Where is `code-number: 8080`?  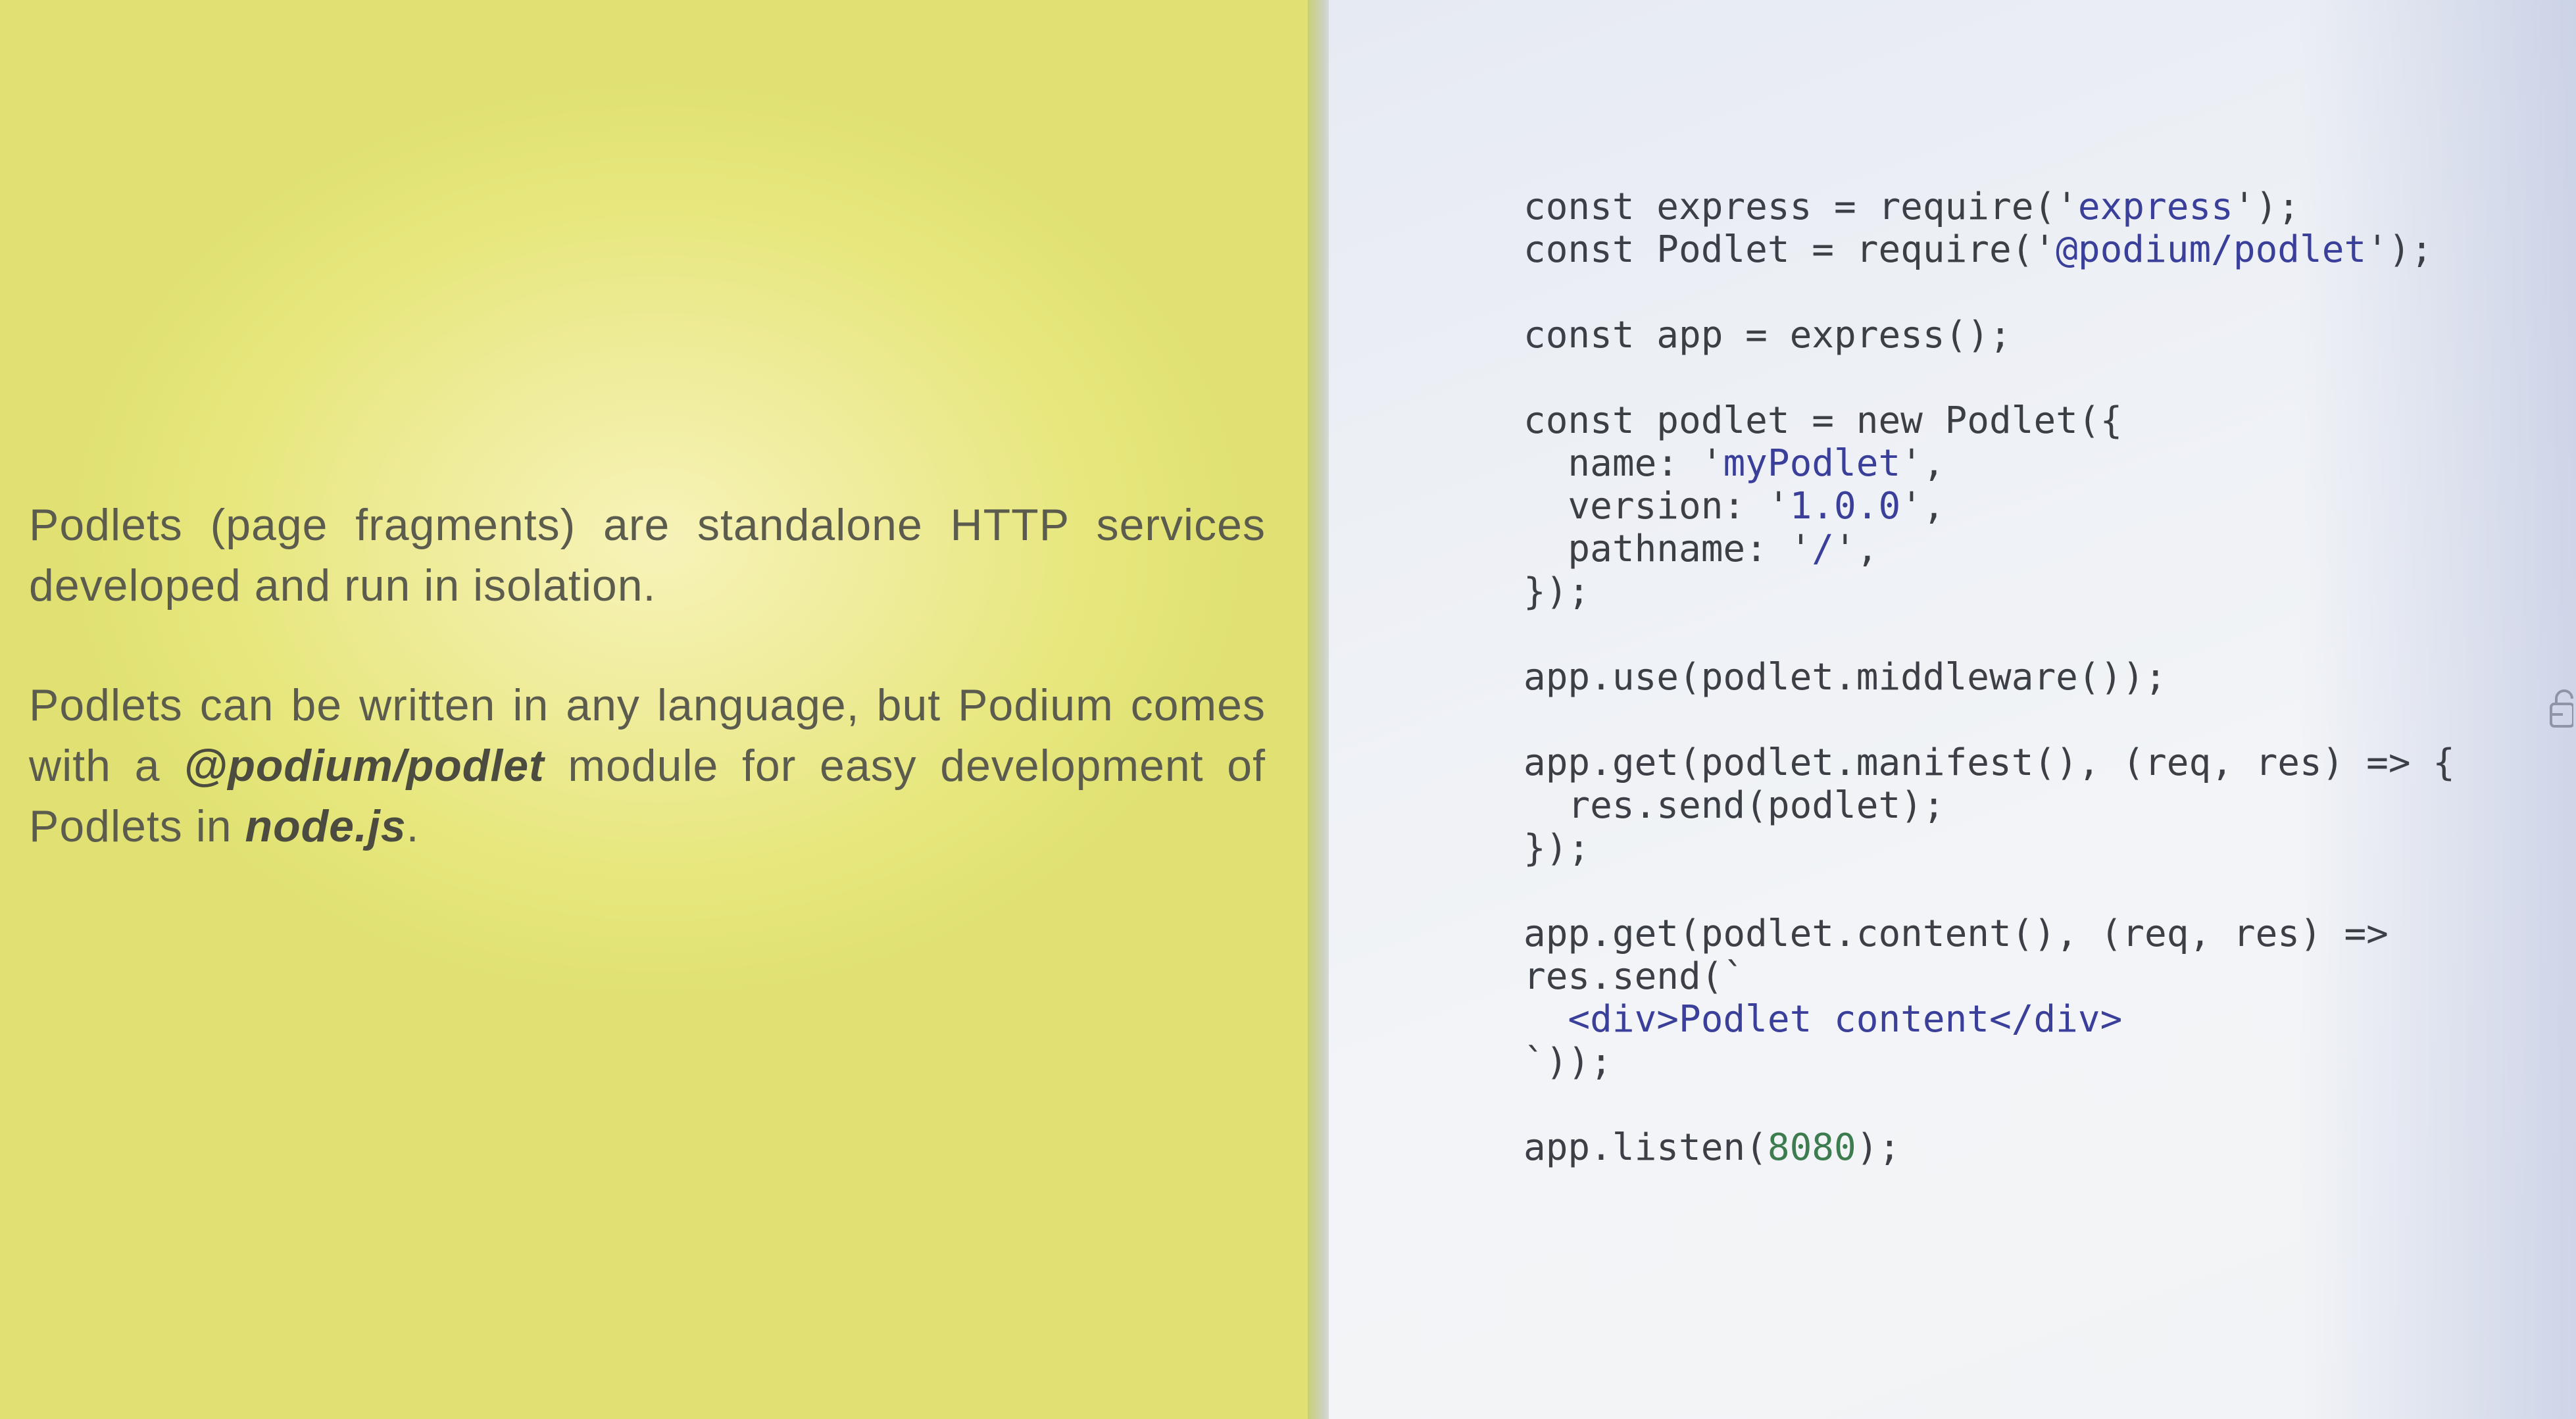
code-number: 8080 is located at coordinates (1811, 1147).